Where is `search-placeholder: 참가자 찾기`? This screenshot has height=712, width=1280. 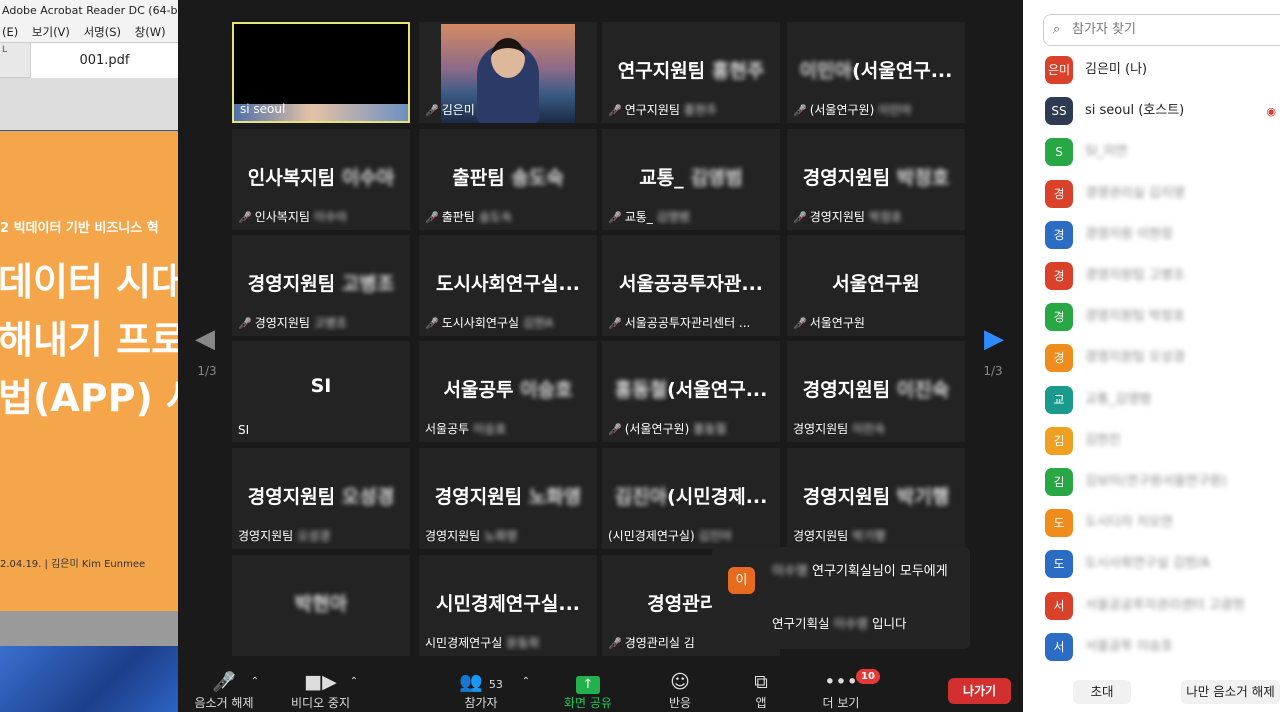
search-placeholder: 참가자 찾기 is located at coordinates (1104, 29).